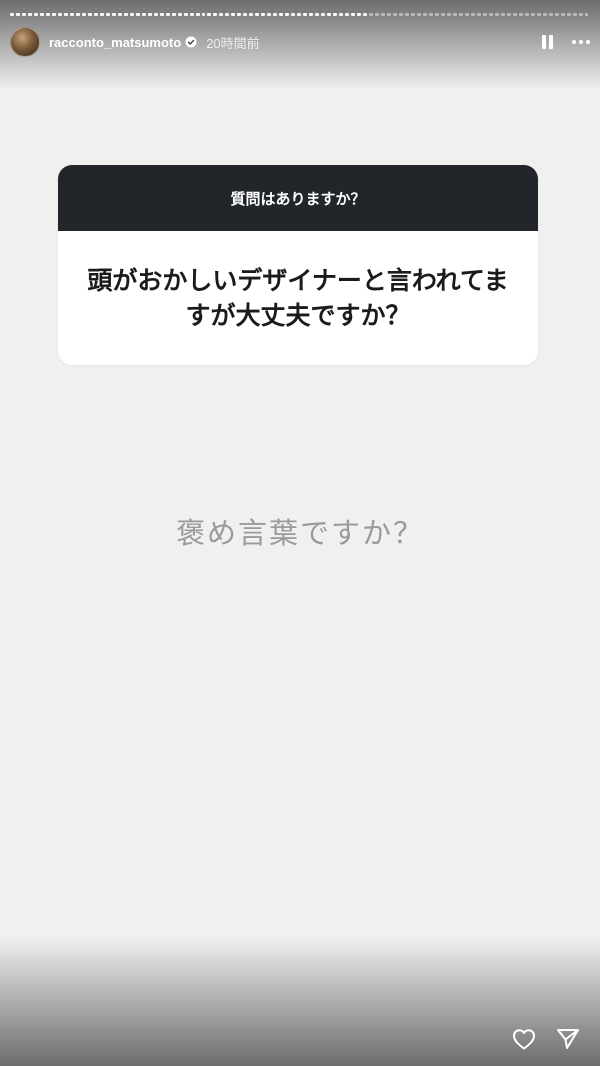 Image resolution: width=600 pixels, height=1066 pixels. I want to click on header-controls, so click(566, 42).